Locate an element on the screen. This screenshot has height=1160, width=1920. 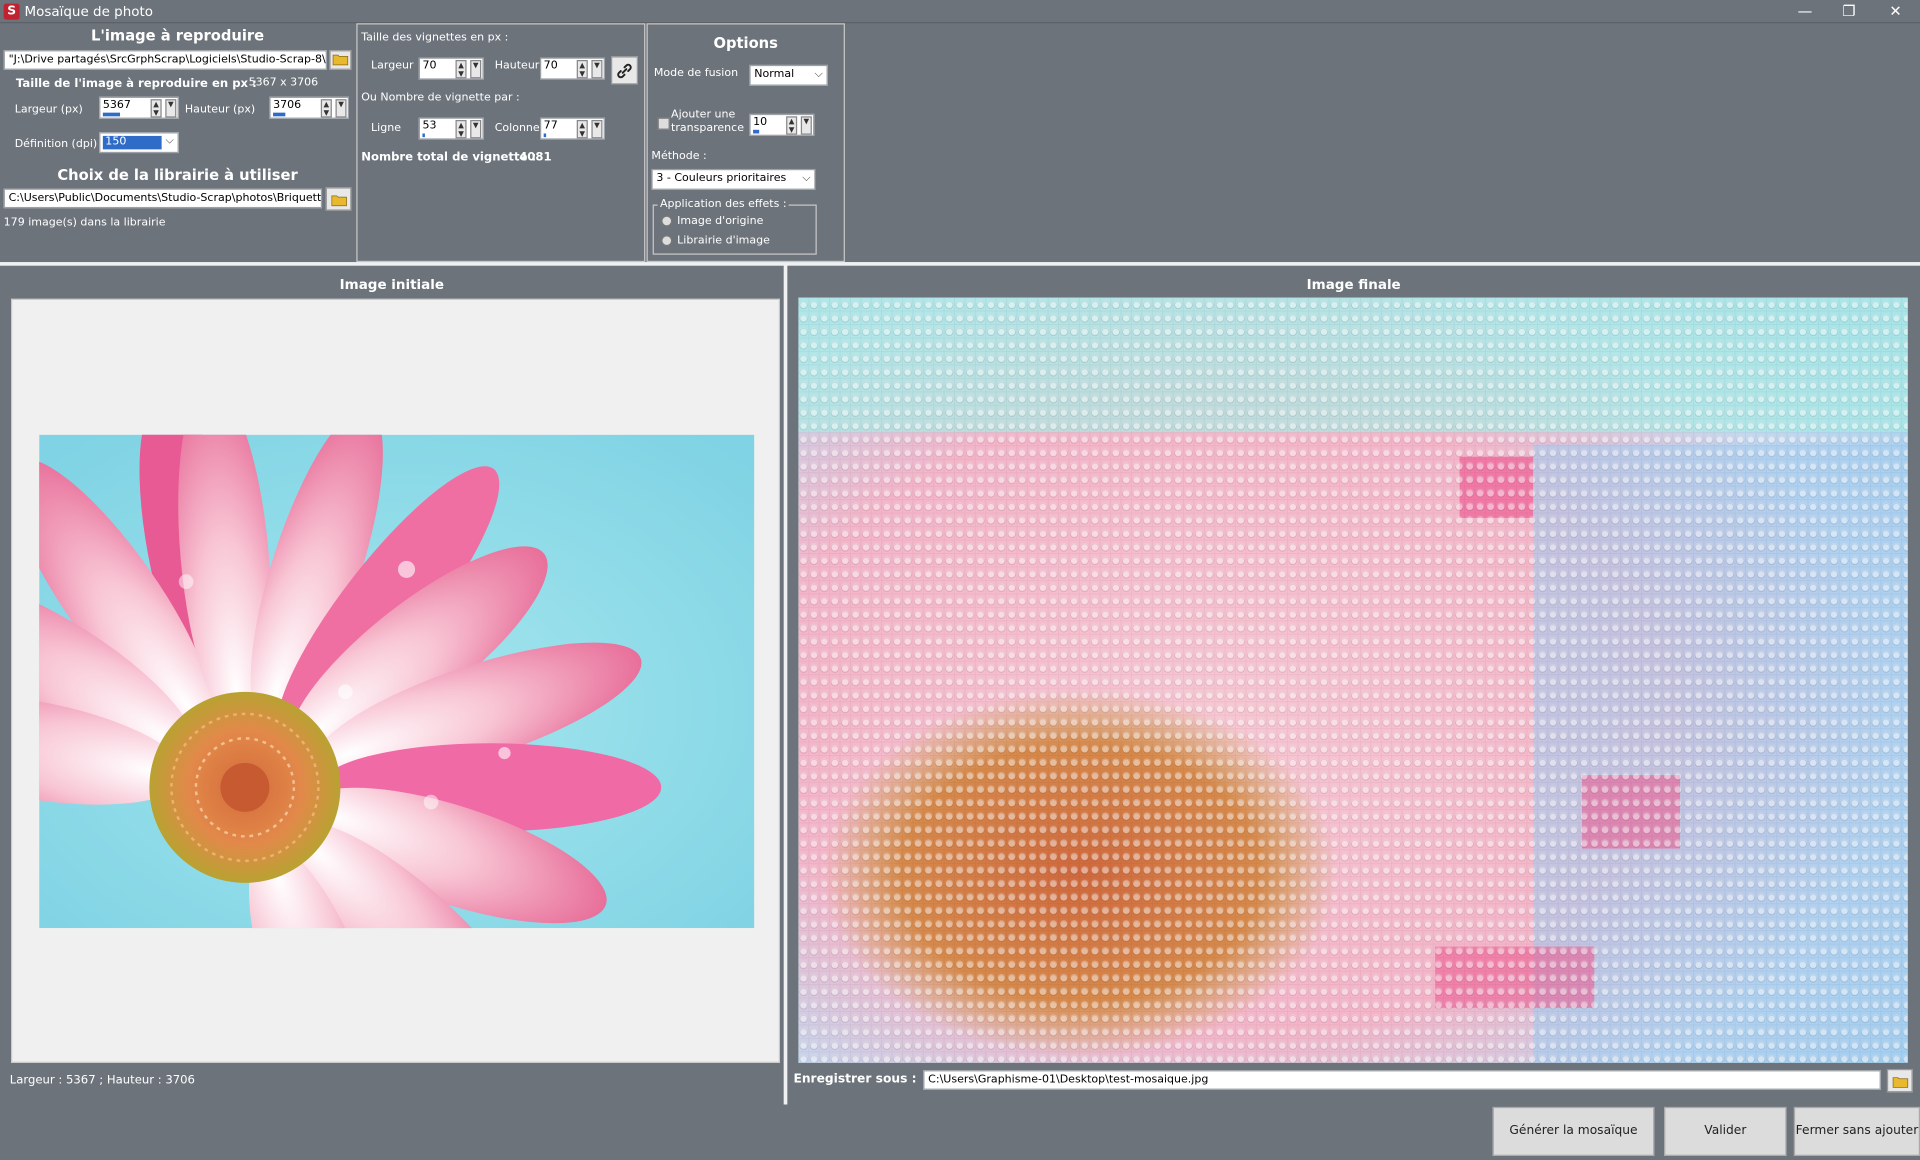
dpi-label: Définition (dpi) is located at coordinates (56, 144).